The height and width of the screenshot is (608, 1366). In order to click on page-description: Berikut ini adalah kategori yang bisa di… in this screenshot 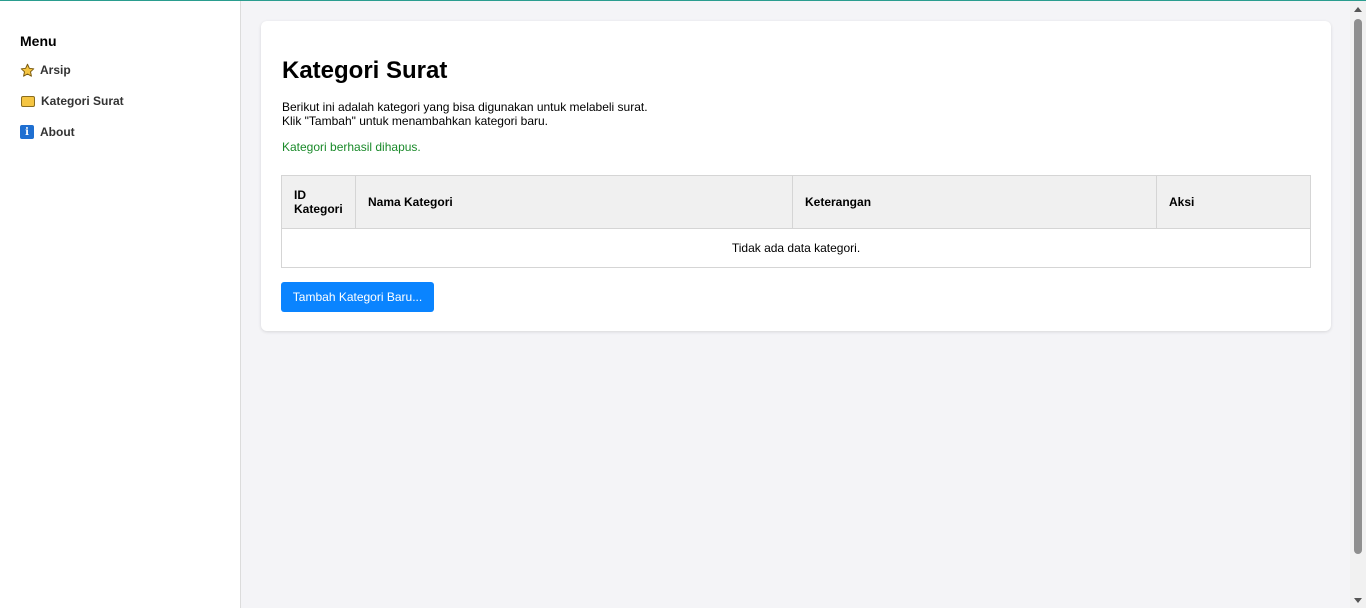, I will do `click(465, 114)`.